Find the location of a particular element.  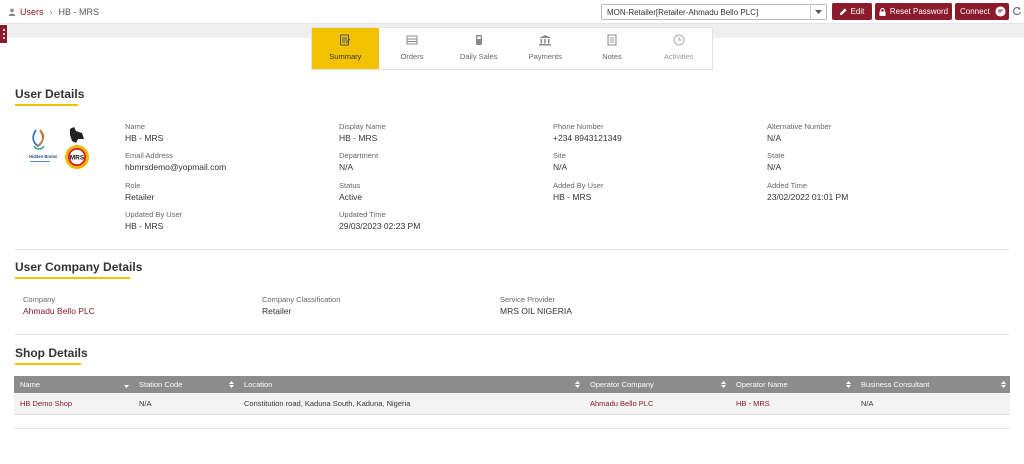

field-department: Department N/A is located at coordinates (358, 162).